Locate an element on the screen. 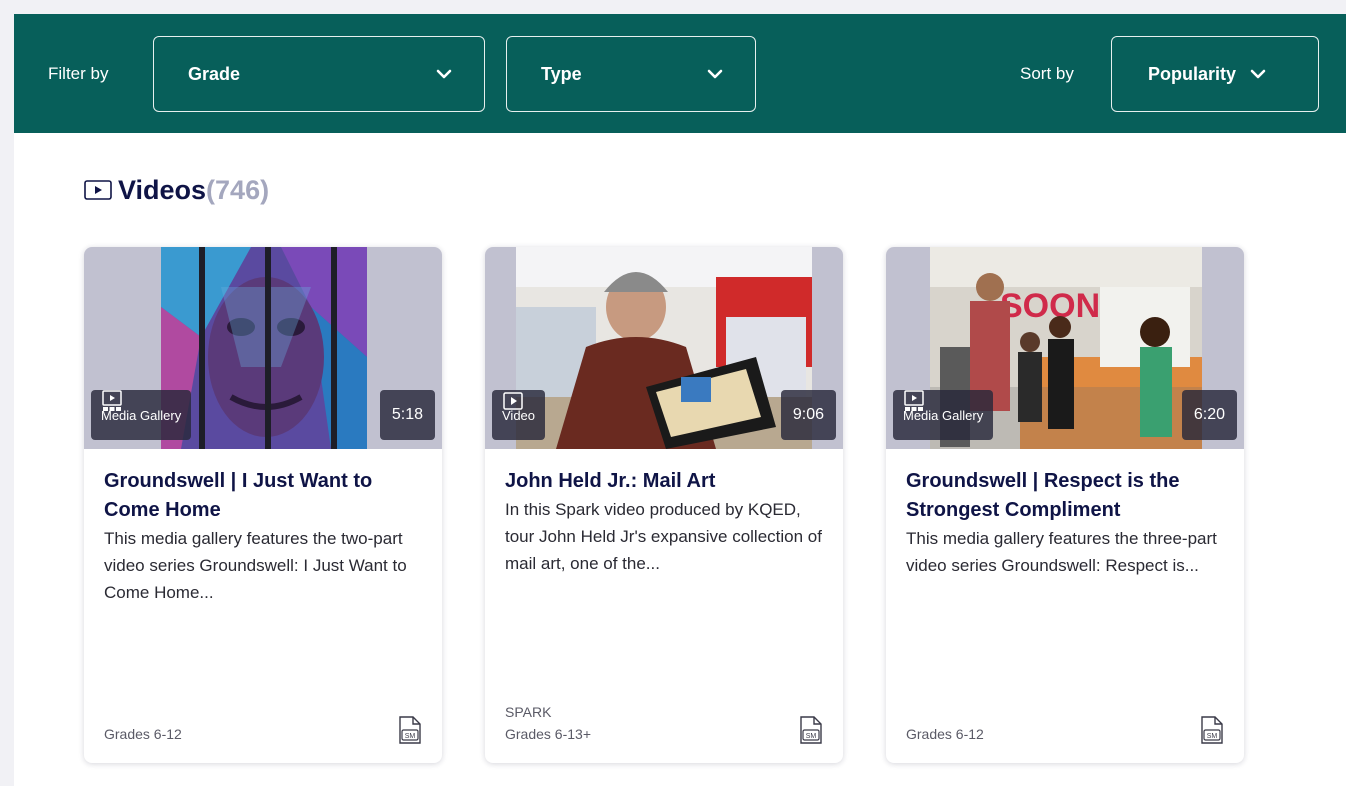 The width and height of the screenshot is (1346, 786). video-thumbnail: Video 9:06 is located at coordinates (664, 348).